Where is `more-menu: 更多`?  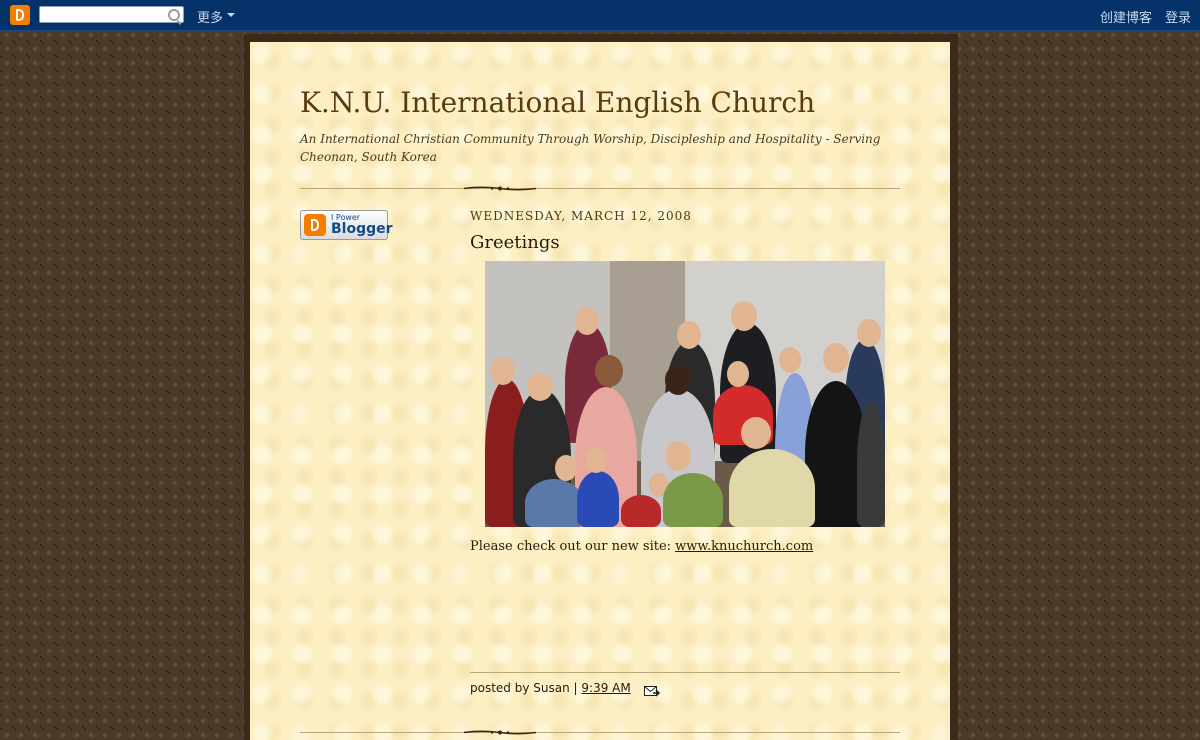 more-menu: 更多 is located at coordinates (210, 16).